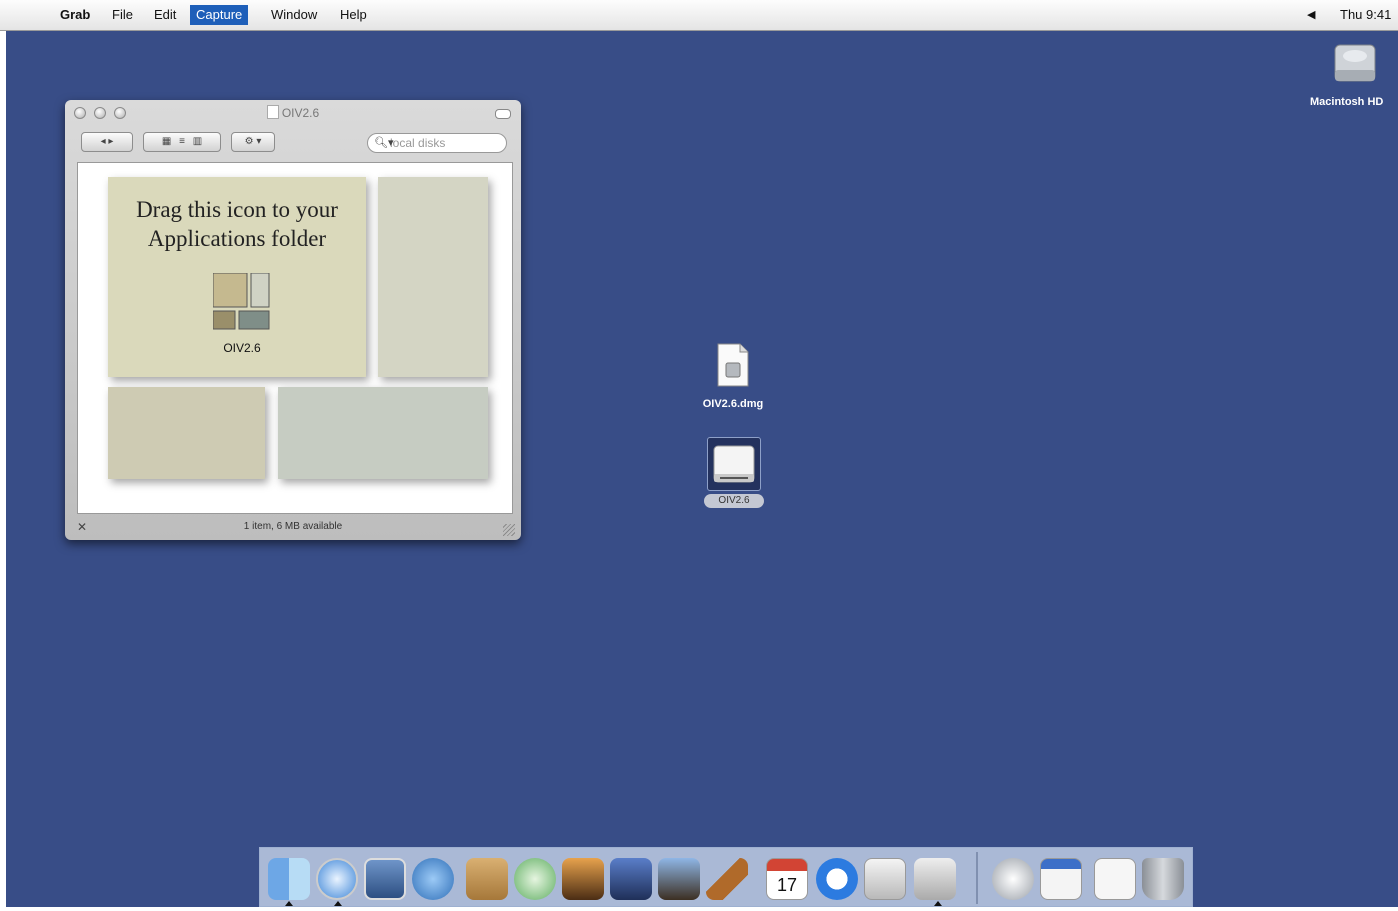 The image size is (1398, 911). What do you see at coordinates (1347, 102) in the screenshot?
I see `macintosh-hd-label: Macintosh HD` at bounding box center [1347, 102].